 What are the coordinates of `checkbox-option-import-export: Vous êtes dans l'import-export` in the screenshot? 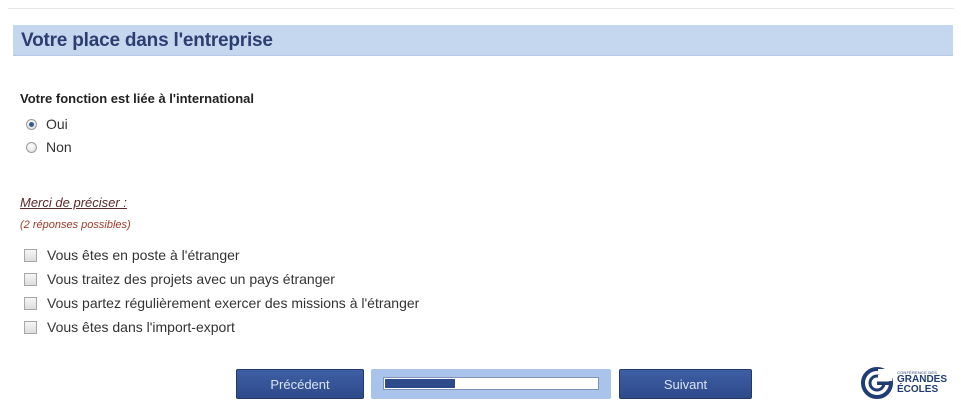 It's located at (129, 327).